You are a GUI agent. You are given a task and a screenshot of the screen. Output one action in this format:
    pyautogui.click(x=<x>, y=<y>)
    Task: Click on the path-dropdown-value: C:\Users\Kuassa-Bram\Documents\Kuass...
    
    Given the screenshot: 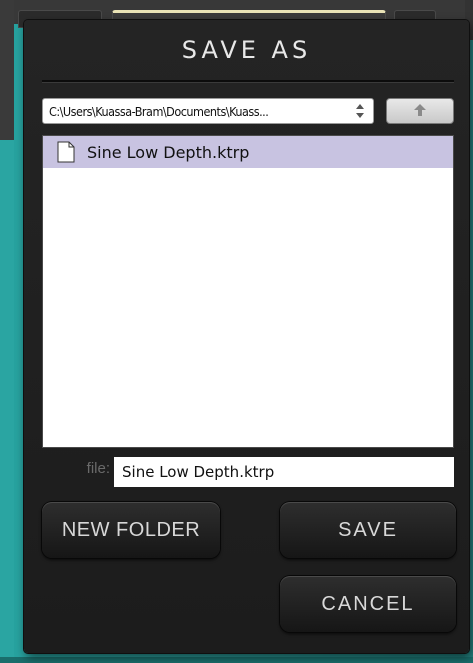 What is the action you would take?
    pyautogui.click(x=159, y=111)
    